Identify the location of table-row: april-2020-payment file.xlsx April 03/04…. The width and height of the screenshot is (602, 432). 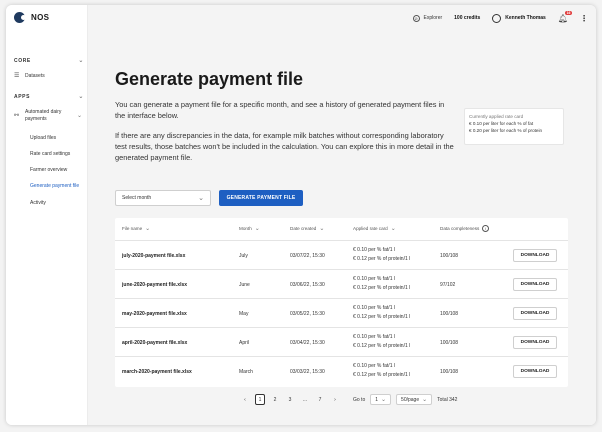
(341, 341).